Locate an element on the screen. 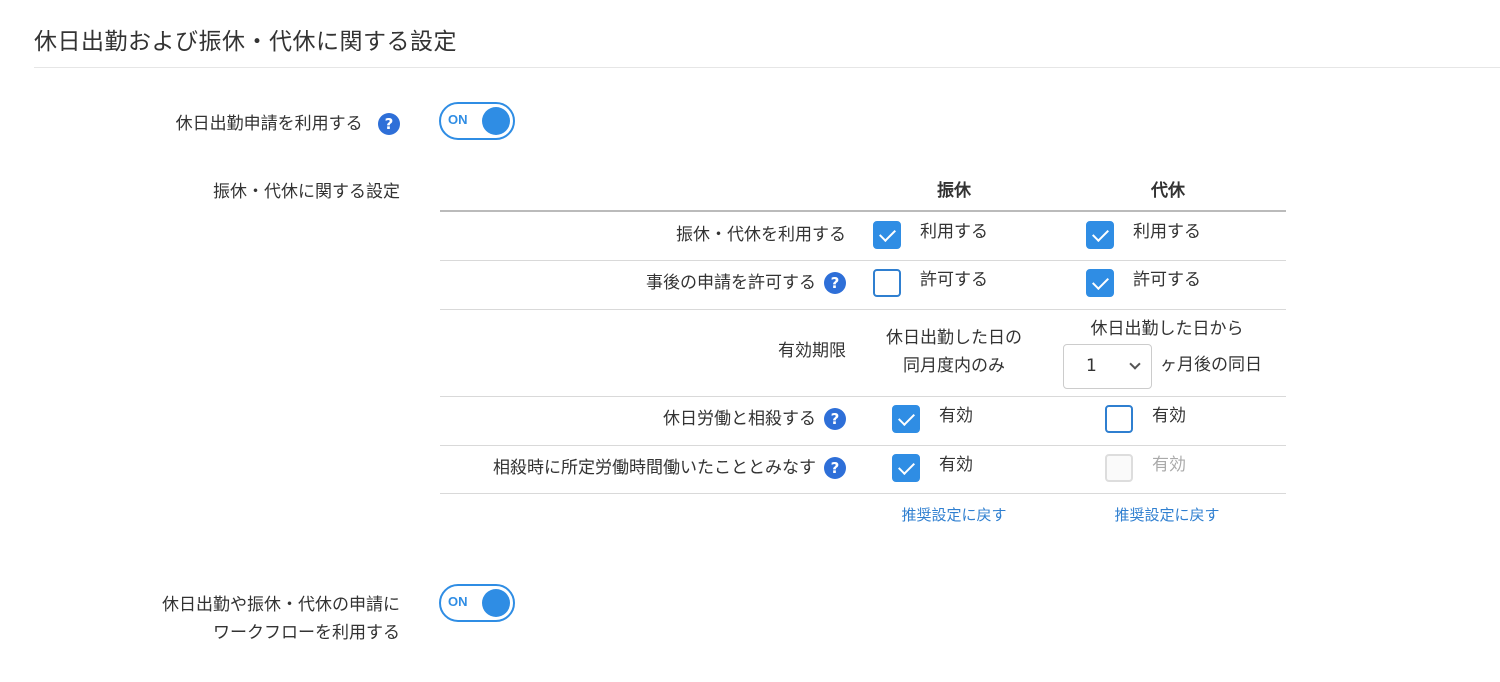  furikyu-deemed-checkbox is located at coordinates (906, 468).